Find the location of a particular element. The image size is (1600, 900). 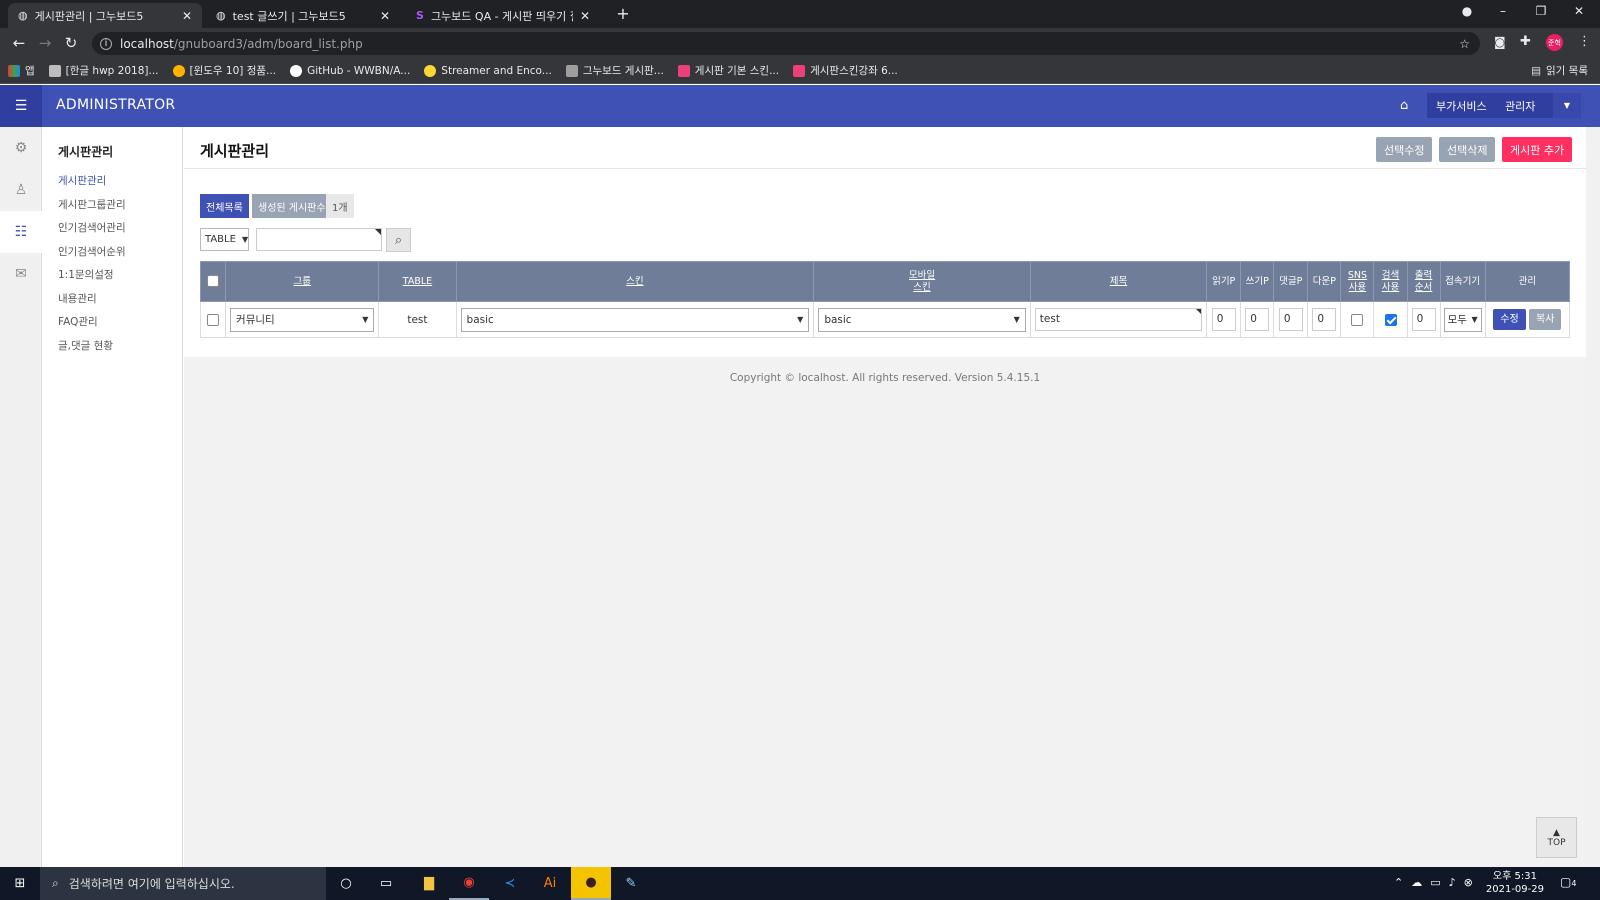

extensions-icon: ✚ is located at coordinates (1525, 41).